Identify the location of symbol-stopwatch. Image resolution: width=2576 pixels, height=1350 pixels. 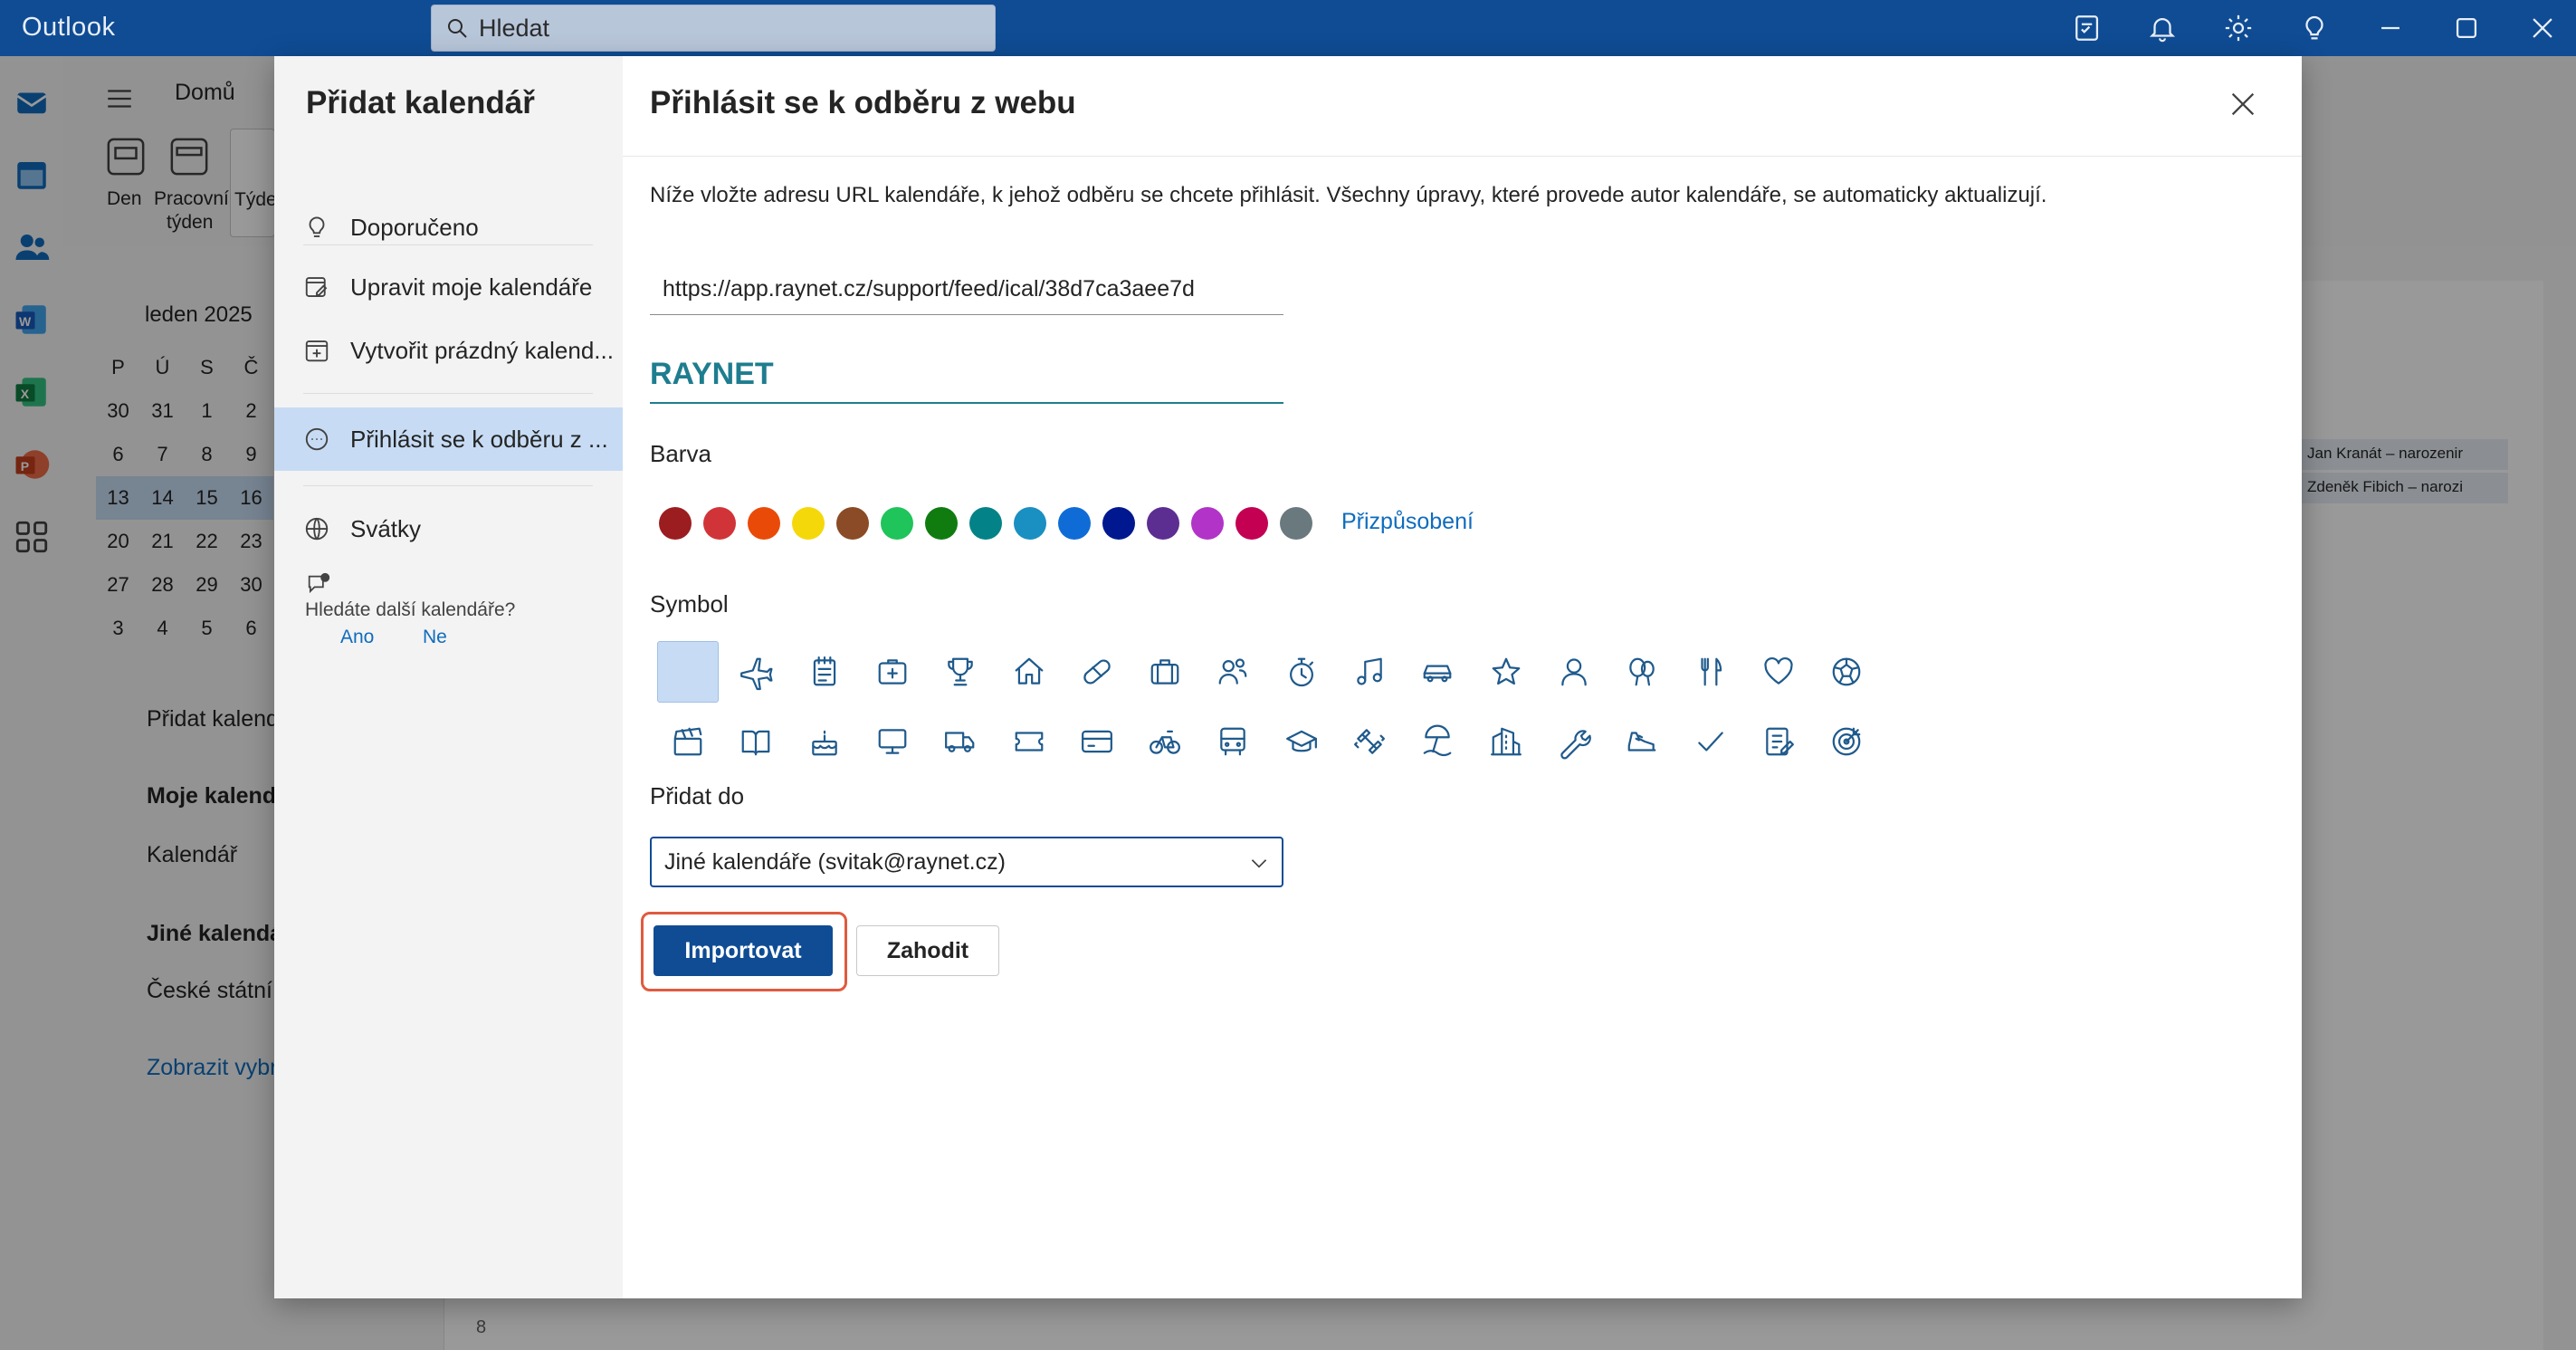
(1301, 672).